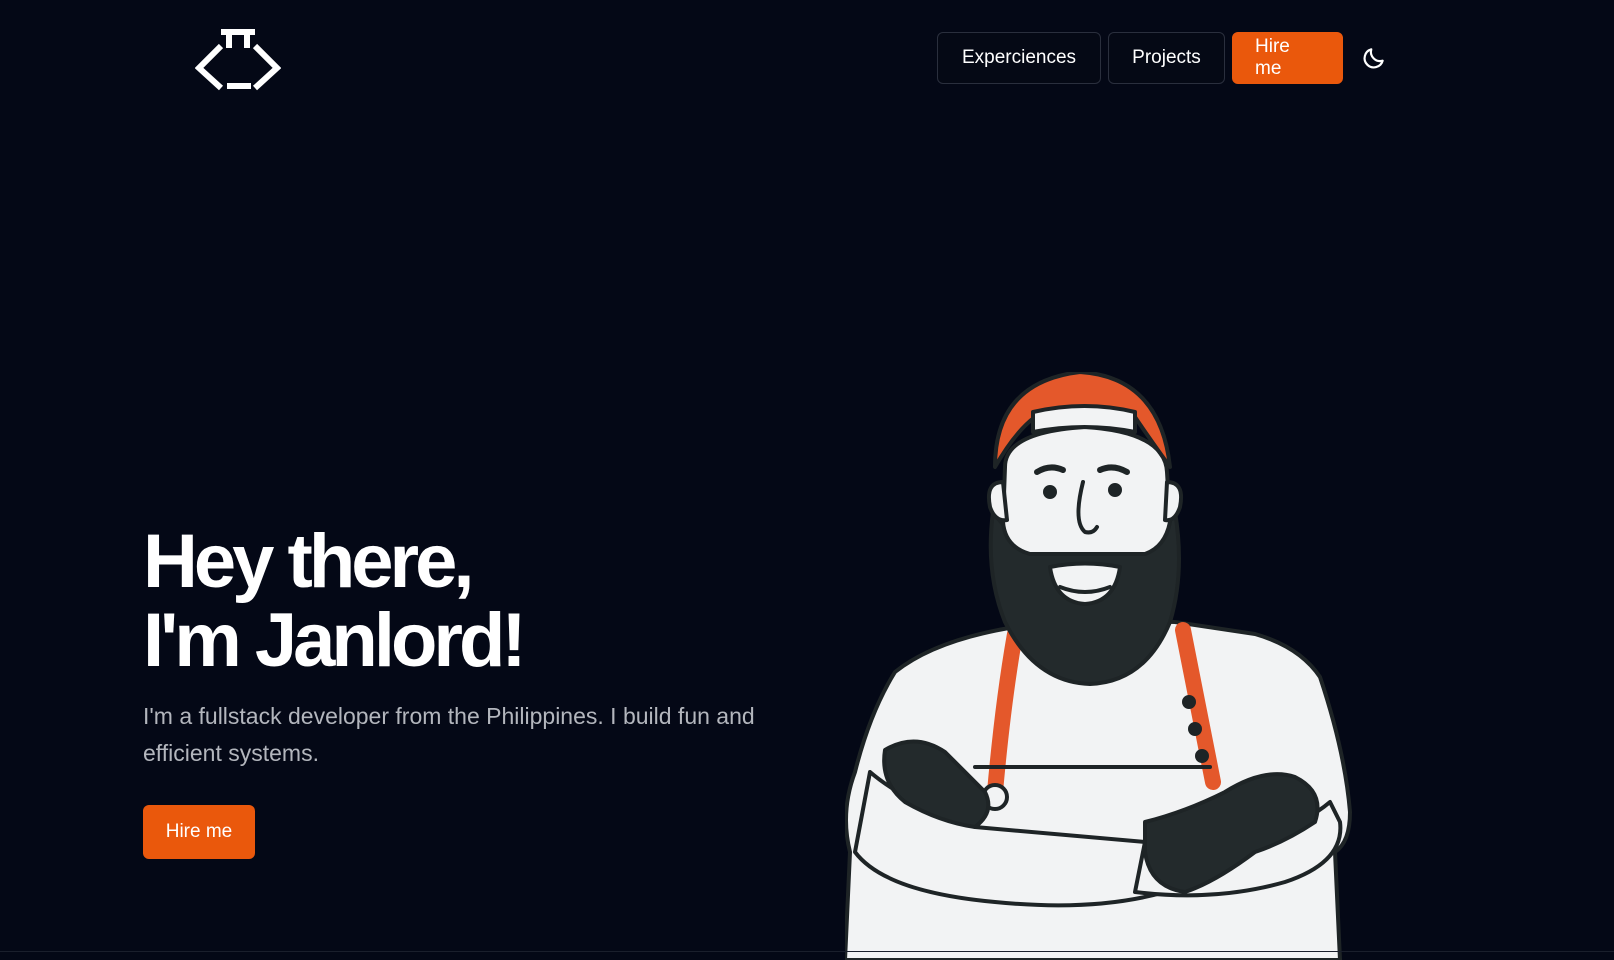 The height and width of the screenshot is (960, 1614). Describe the element at coordinates (308, 561) in the screenshot. I see `hero-title-line1: Hey there,` at that location.